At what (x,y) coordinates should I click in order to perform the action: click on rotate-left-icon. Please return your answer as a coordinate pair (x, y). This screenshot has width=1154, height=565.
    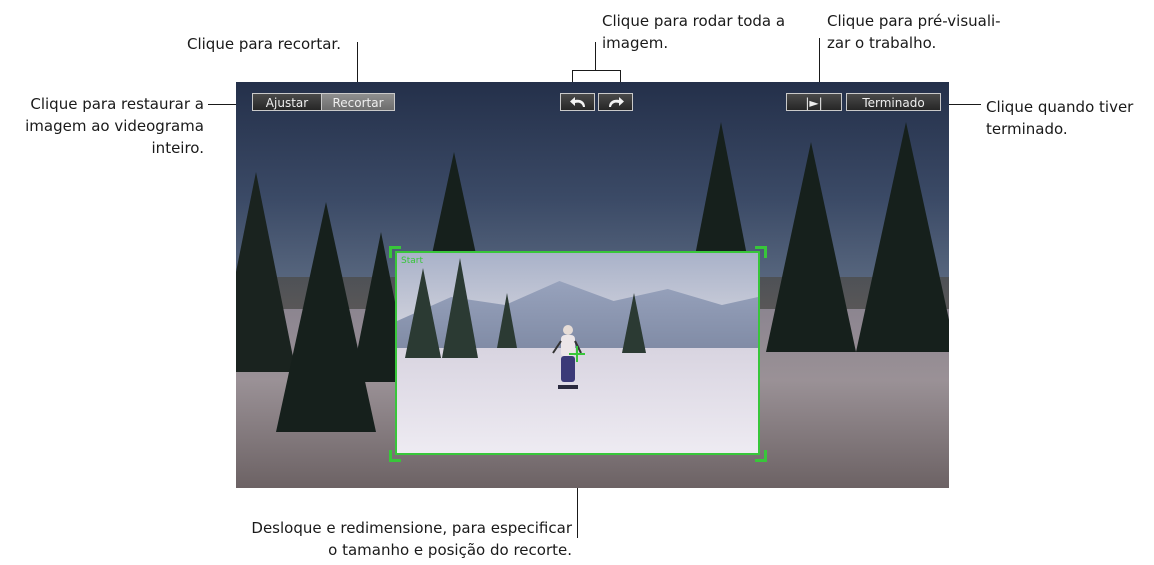
    Looking at the image, I should click on (577, 102).